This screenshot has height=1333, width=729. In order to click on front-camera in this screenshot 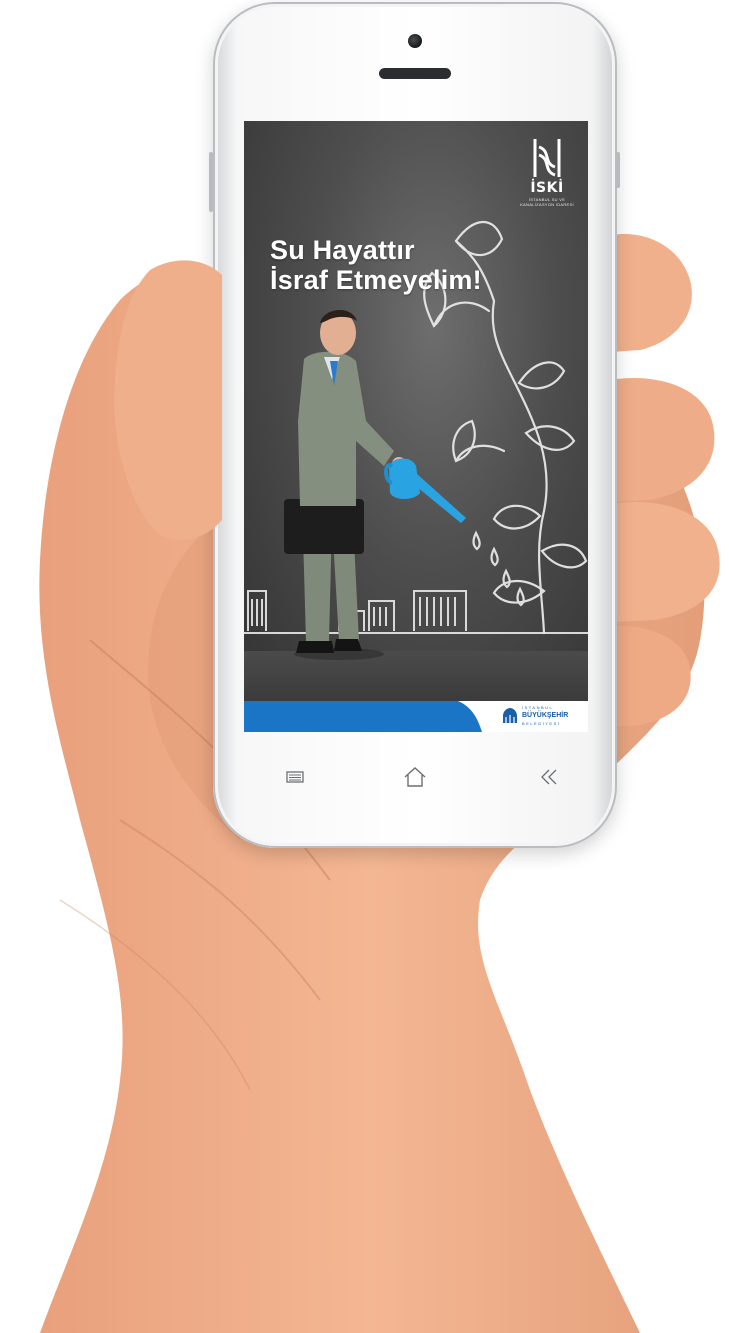, I will do `click(415, 41)`.